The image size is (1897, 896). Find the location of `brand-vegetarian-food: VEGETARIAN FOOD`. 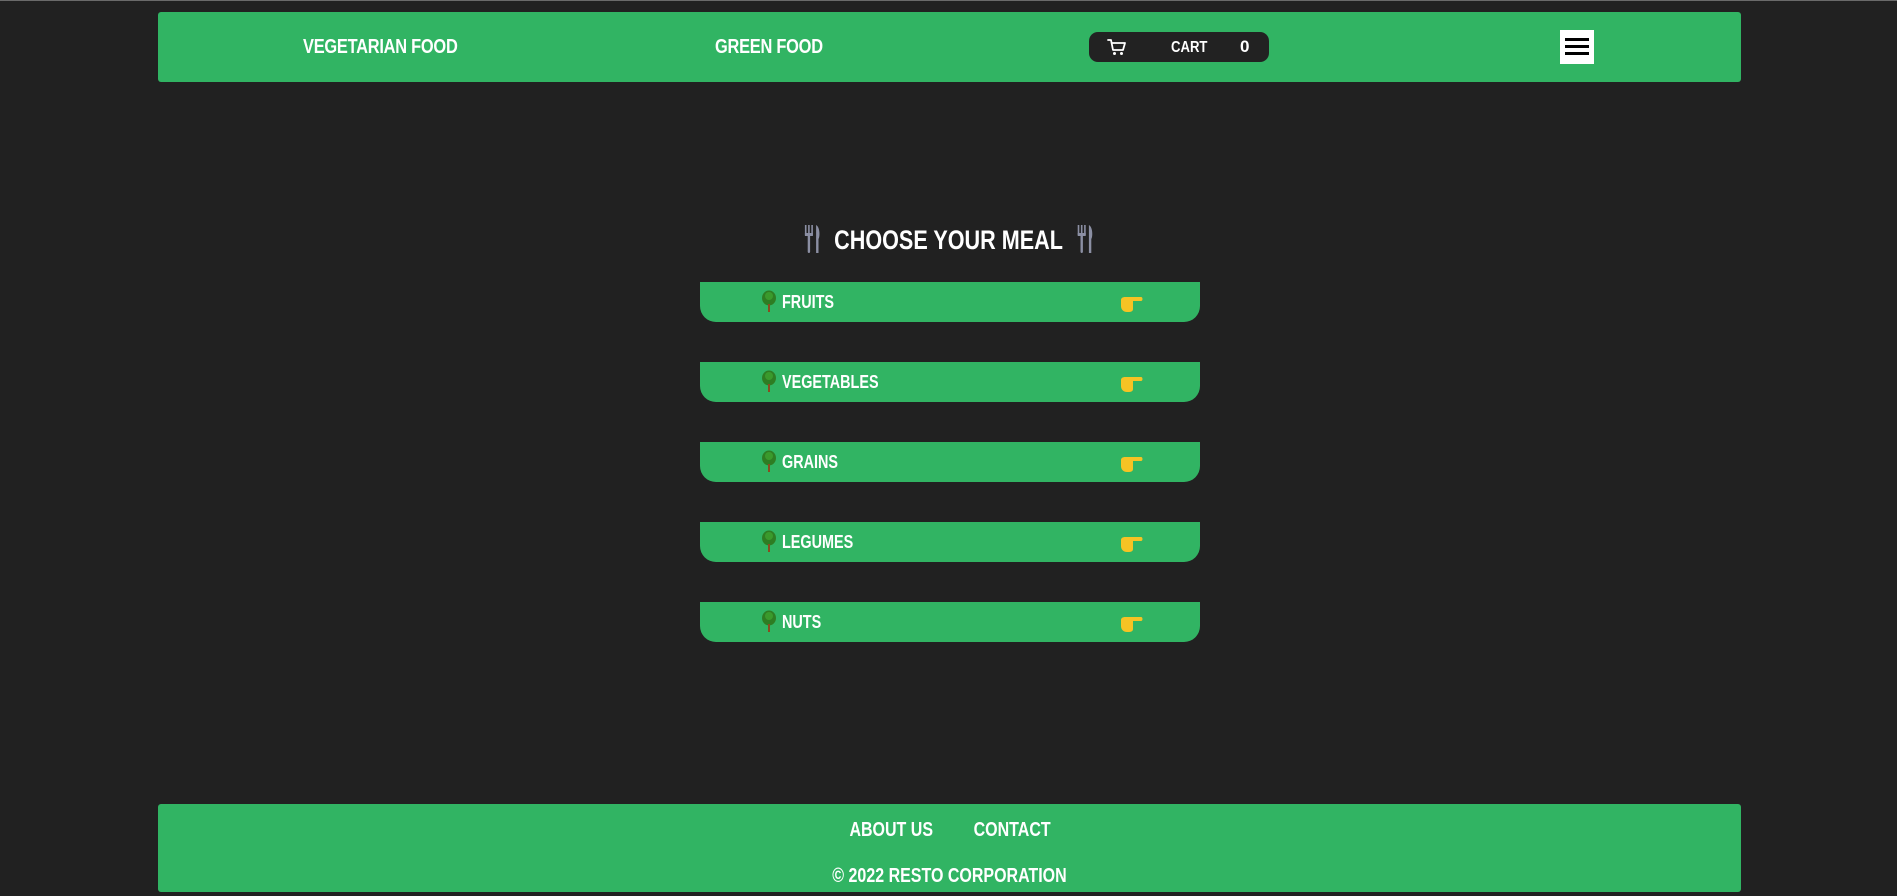

brand-vegetarian-food: VEGETARIAN FOOD is located at coordinates (380, 47).